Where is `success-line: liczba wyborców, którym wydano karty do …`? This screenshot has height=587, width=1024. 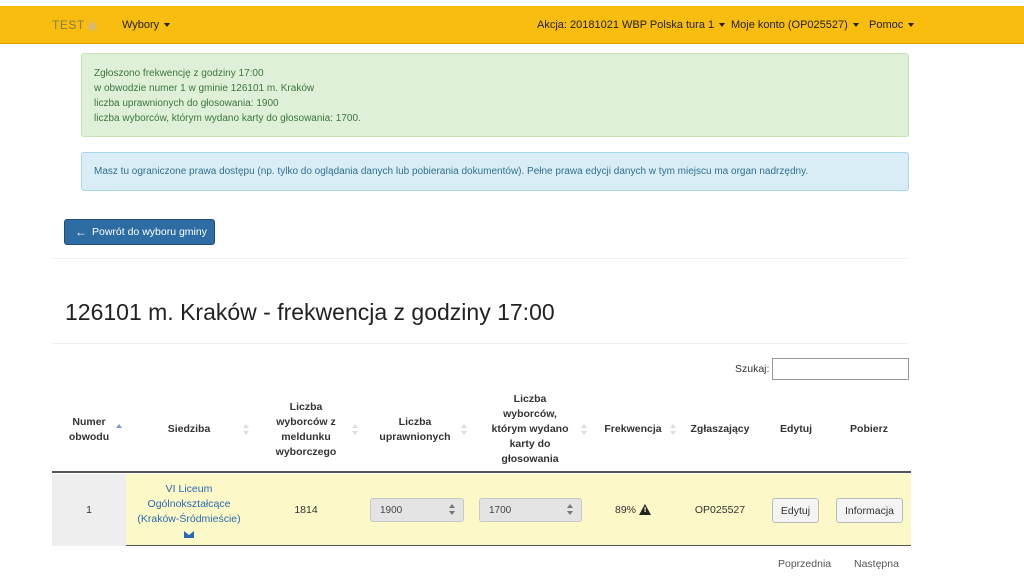
success-line: liczba wyborców, którym wydano karty do … is located at coordinates (227, 118).